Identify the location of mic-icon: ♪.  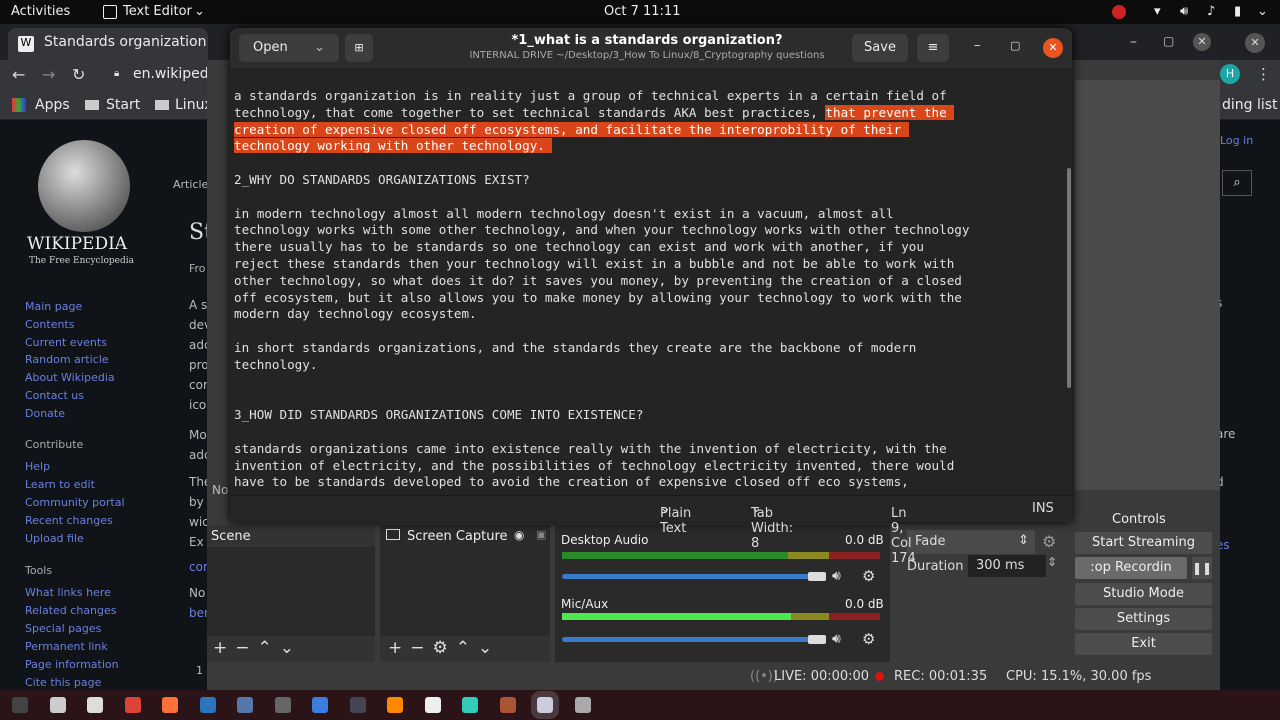
(1211, 11).